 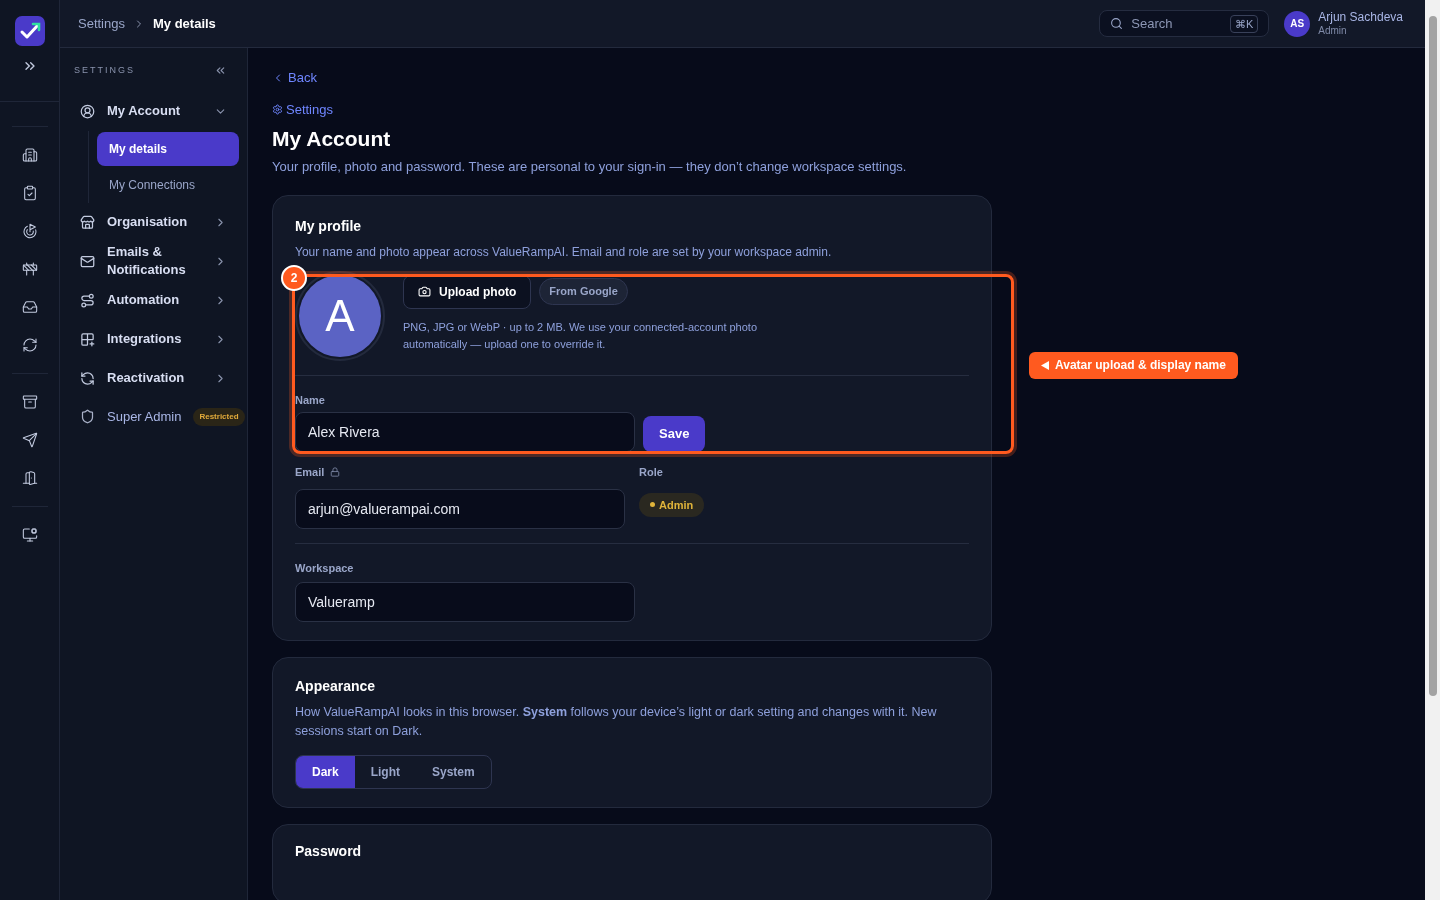 I want to click on back-link: Back, so click(x=294, y=78).